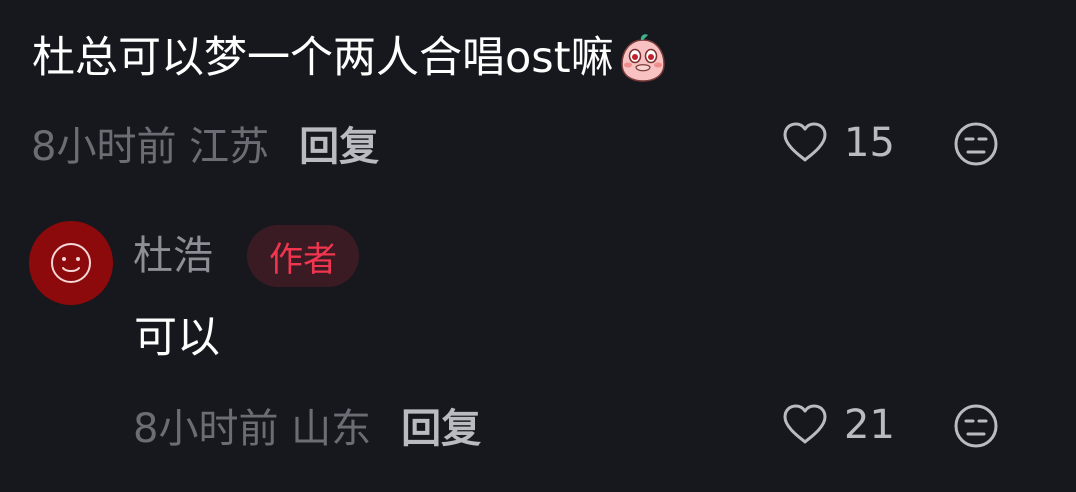  What do you see at coordinates (837, 425) in the screenshot?
I see `reply-like-button: 21` at bounding box center [837, 425].